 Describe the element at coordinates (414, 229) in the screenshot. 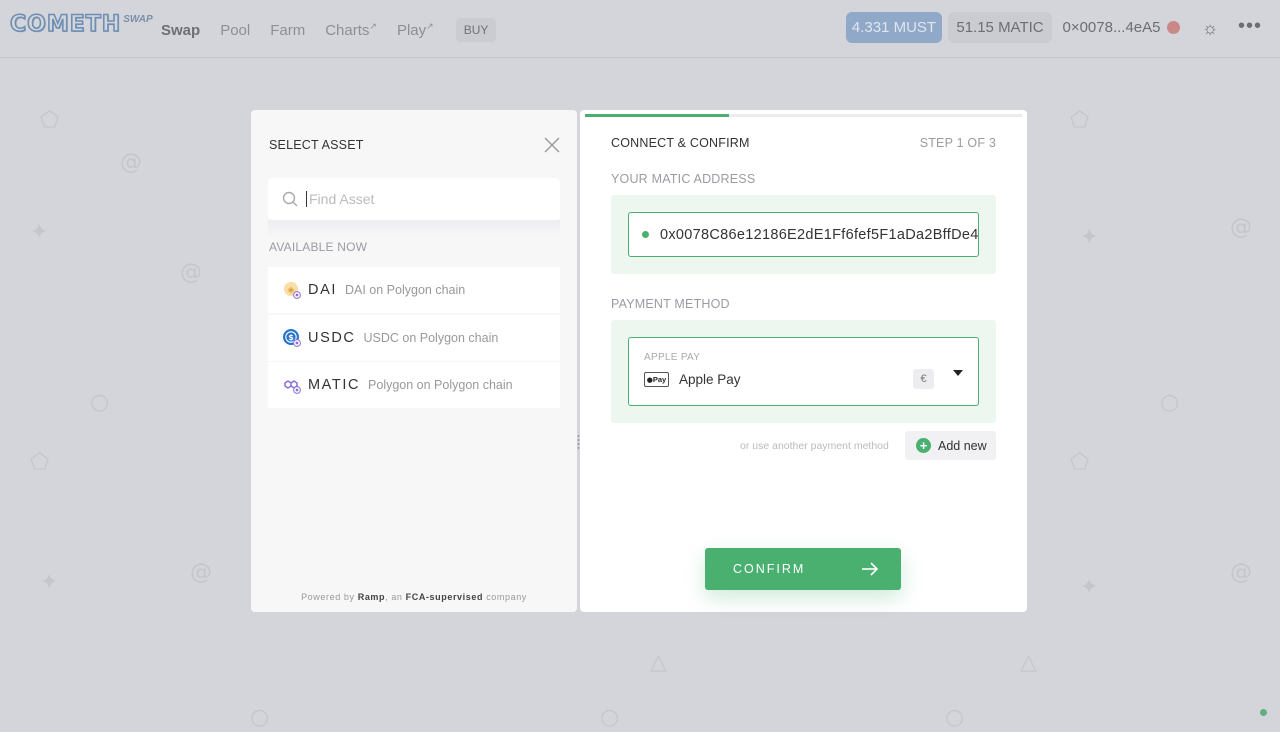

I see `search-shadow` at that location.